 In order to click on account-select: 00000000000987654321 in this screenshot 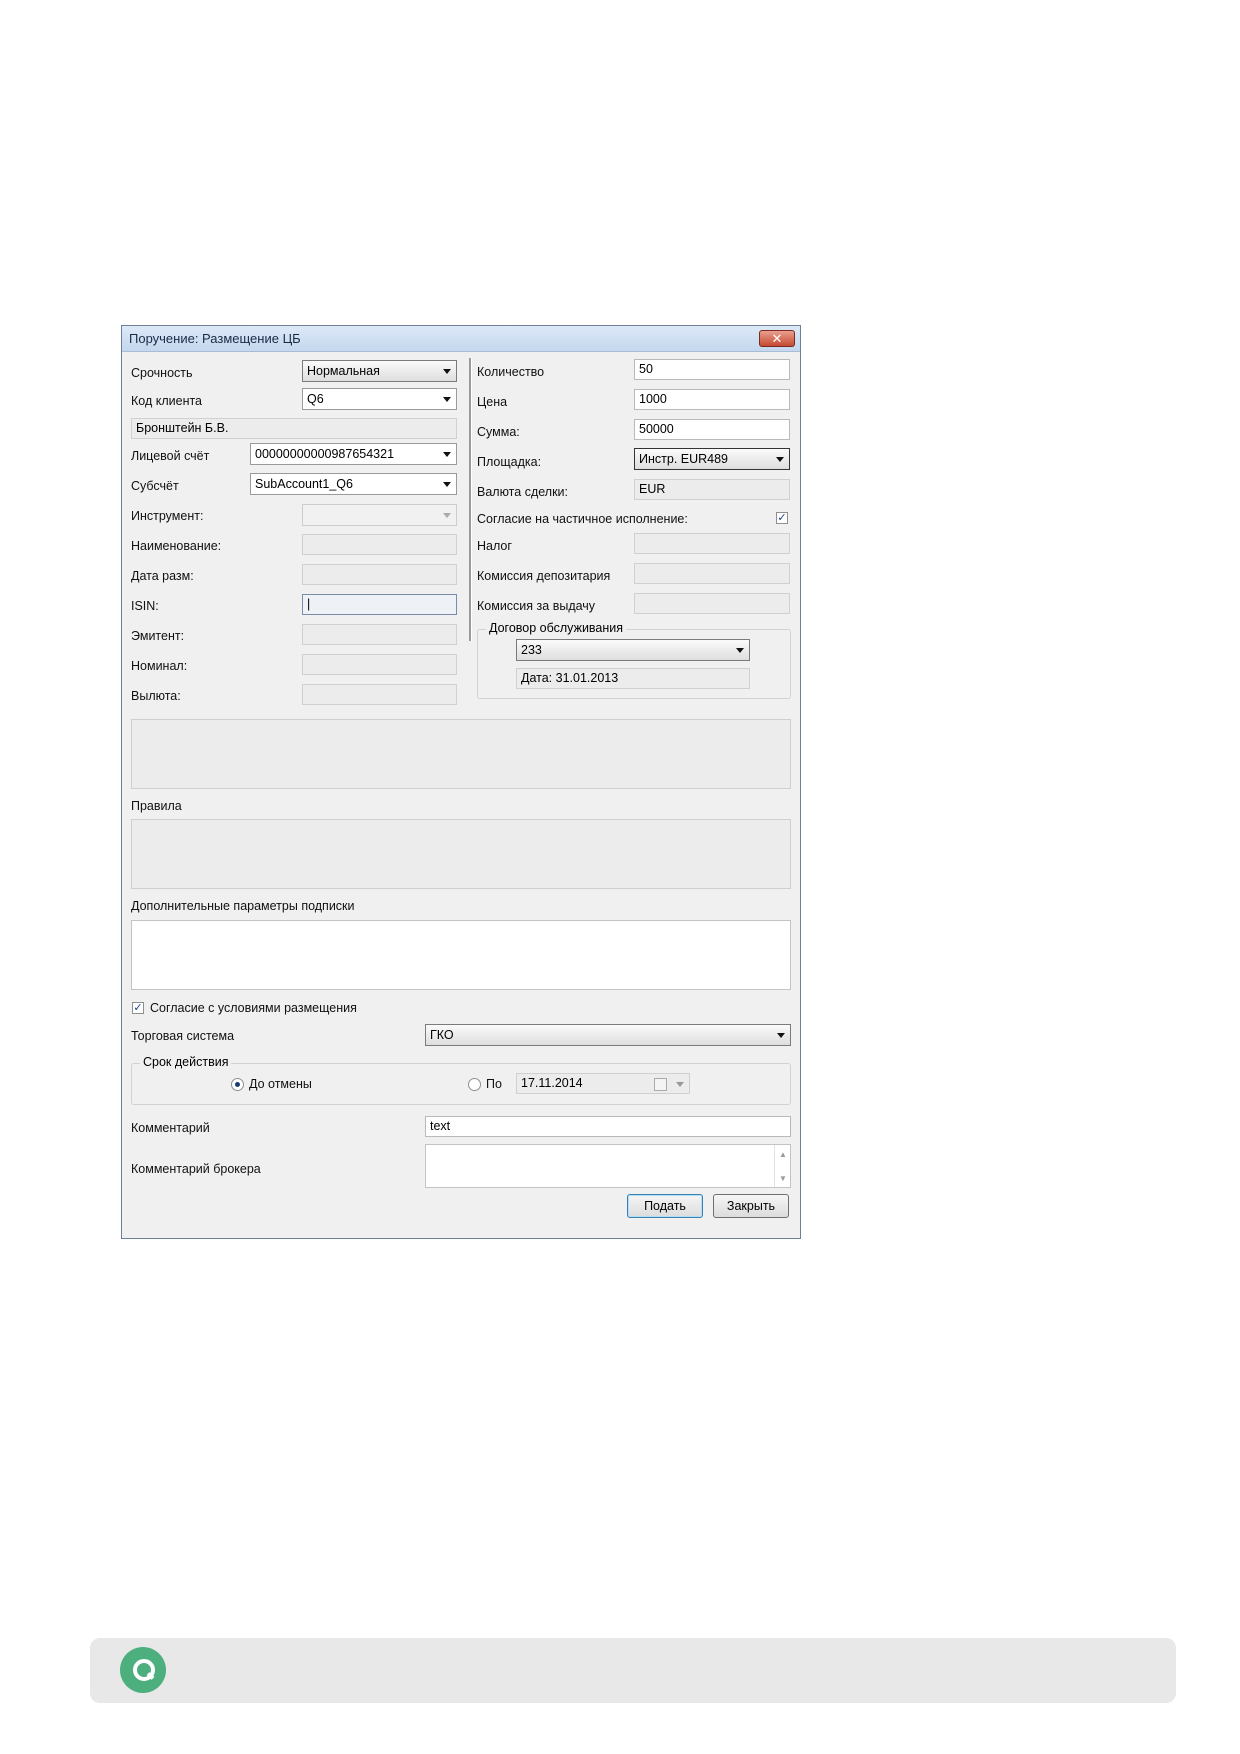, I will do `click(353, 454)`.